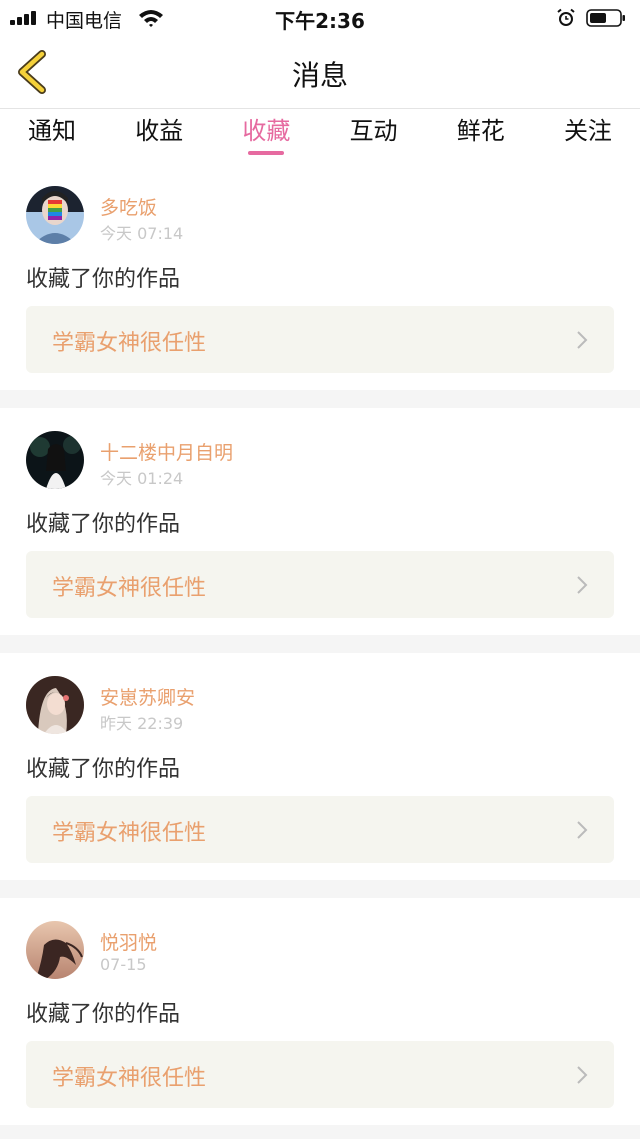 The width and height of the screenshot is (640, 1139). What do you see at coordinates (320, 136) in the screenshot?
I see `tab-bar: 通知 收益 收藏 互动 鲜花 关注` at bounding box center [320, 136].